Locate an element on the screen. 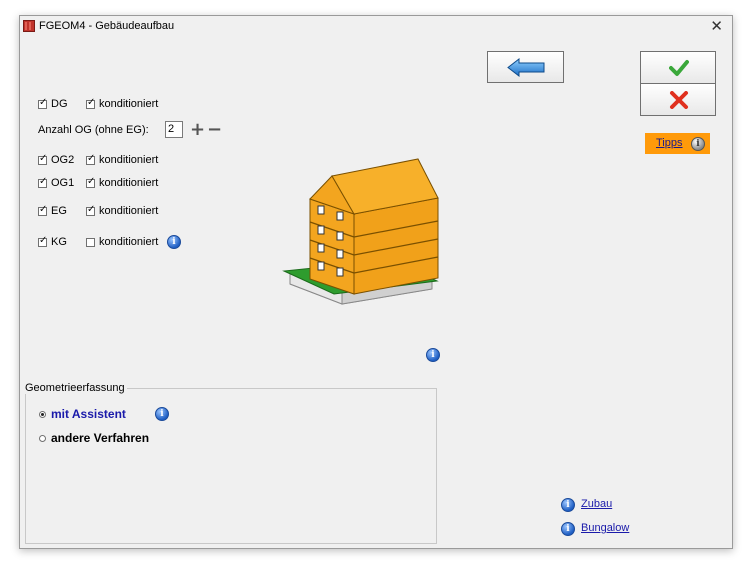 The height and width of the screenshot is (570, 750). dg-label: DG is located at coordinates (59, 104).